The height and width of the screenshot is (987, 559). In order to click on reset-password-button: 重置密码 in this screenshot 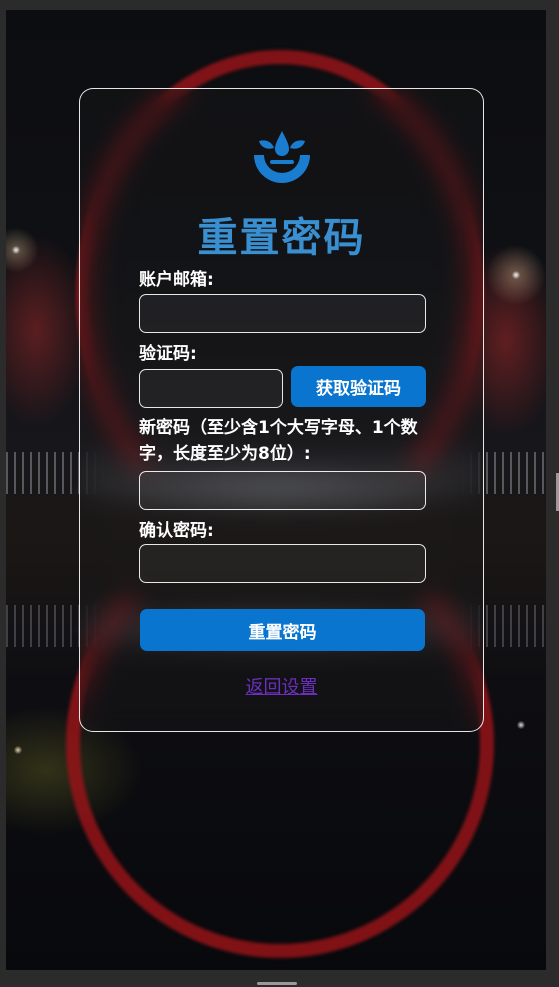, I will do `click(282, 630)`.